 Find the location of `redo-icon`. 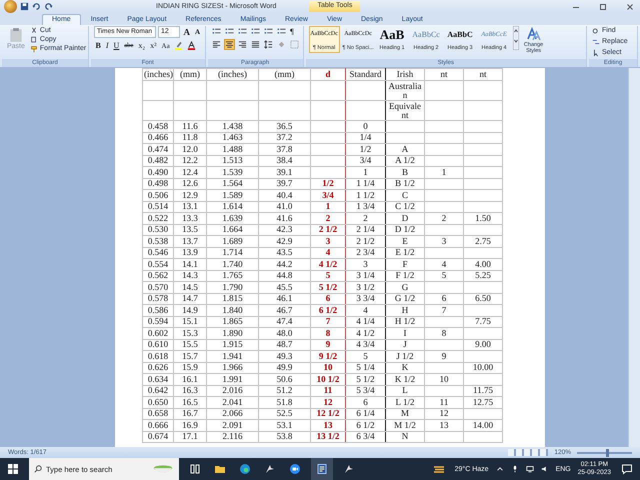

redo-icon is located at coordinates (48, 6).